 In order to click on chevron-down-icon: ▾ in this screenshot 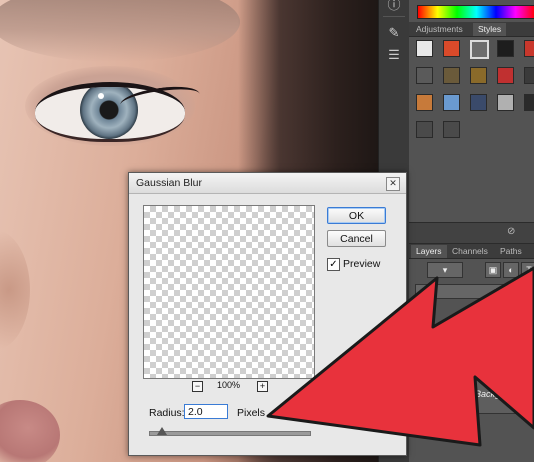, I will do `click(497, 290)`.